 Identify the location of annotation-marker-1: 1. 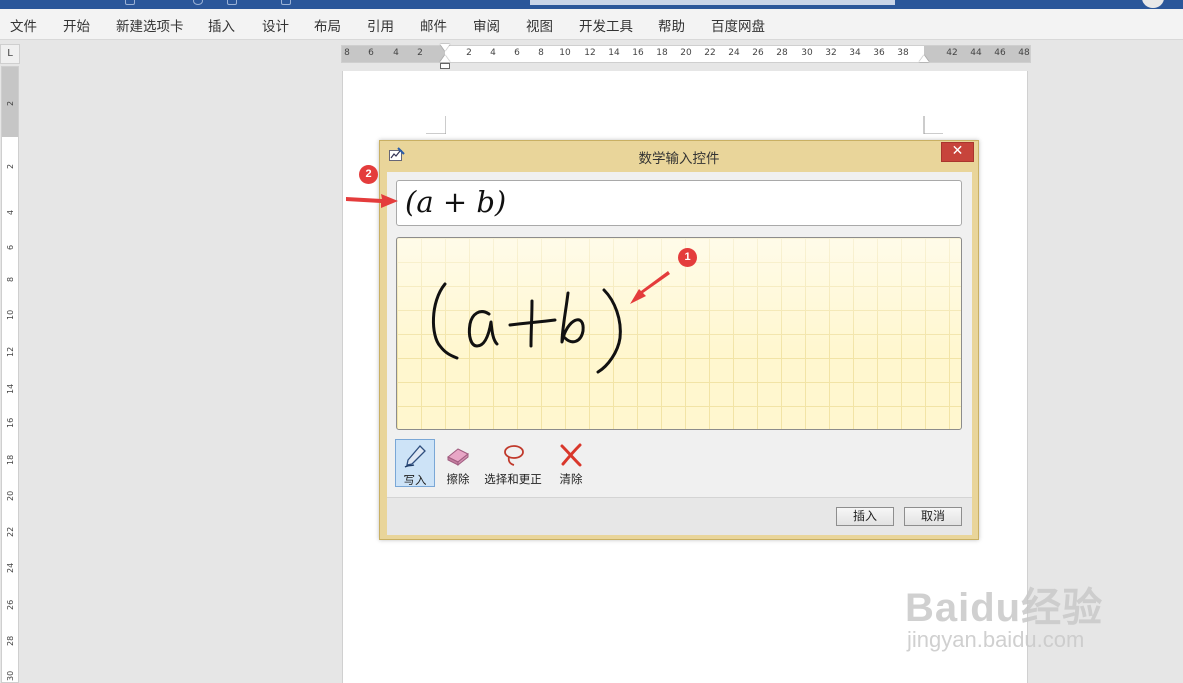
(687, 257).